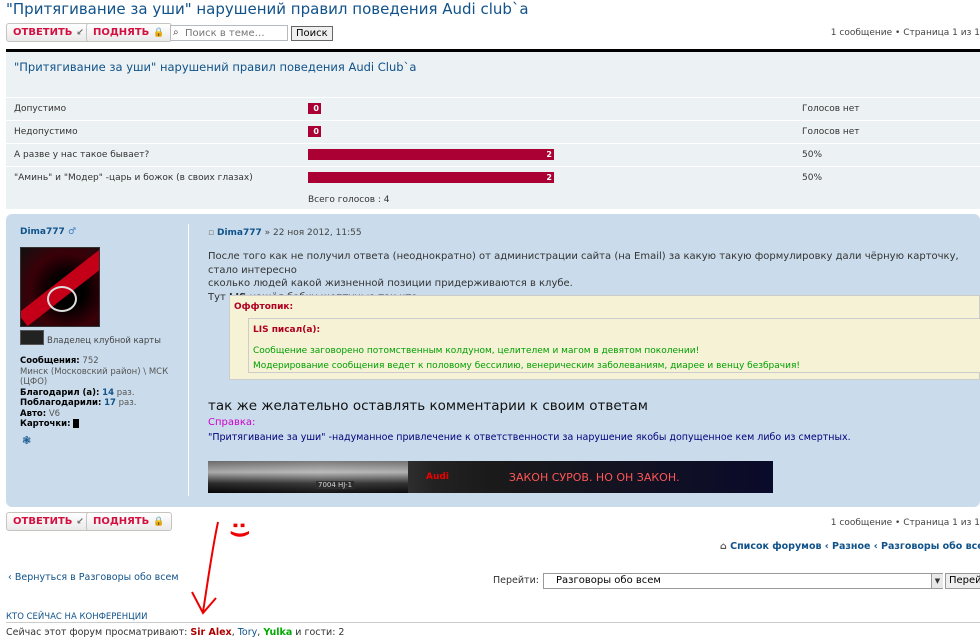 The height and width of the screenshot is (643, 980). What do you see at coordinates (125, 392) in the screenshot?
I see `thanked-unit: раз.` at bounding box center [125, 392].